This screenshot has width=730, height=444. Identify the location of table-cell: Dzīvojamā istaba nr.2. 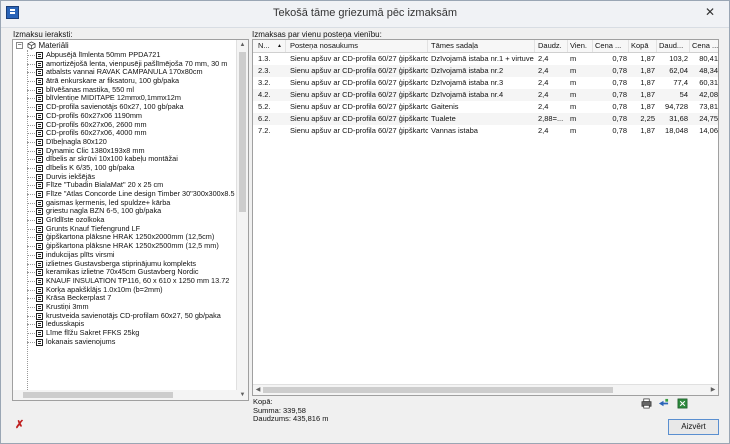
(467, 70).